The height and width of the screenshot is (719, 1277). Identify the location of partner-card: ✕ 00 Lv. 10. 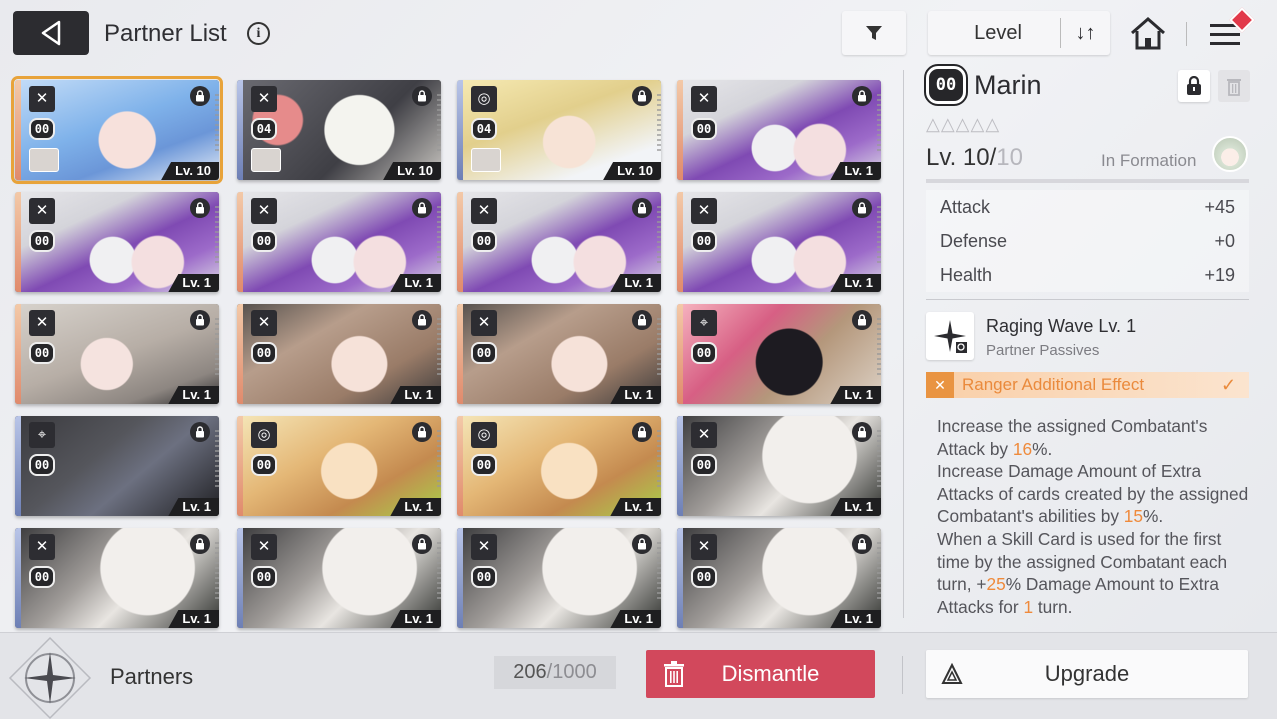
(117, 130).